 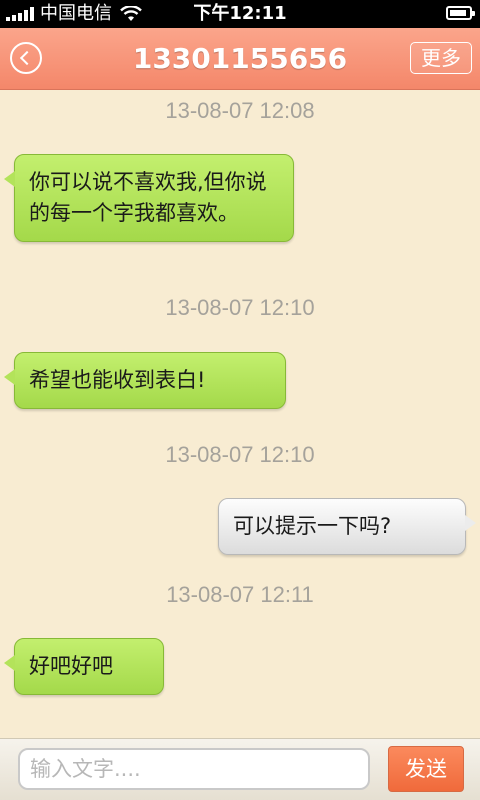 I want to click on message-timestamp: 13-08-07 12:08, so click(x=240, y=110).